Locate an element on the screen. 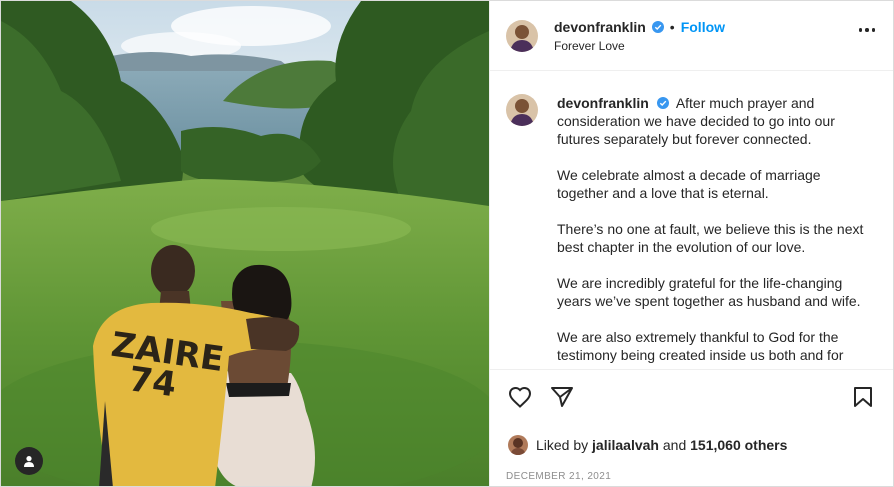 This screenshot has width=894, height=487. likes-summary: Liked by jalilaalvah and 151,060 others is located at coordinates (691, 445).